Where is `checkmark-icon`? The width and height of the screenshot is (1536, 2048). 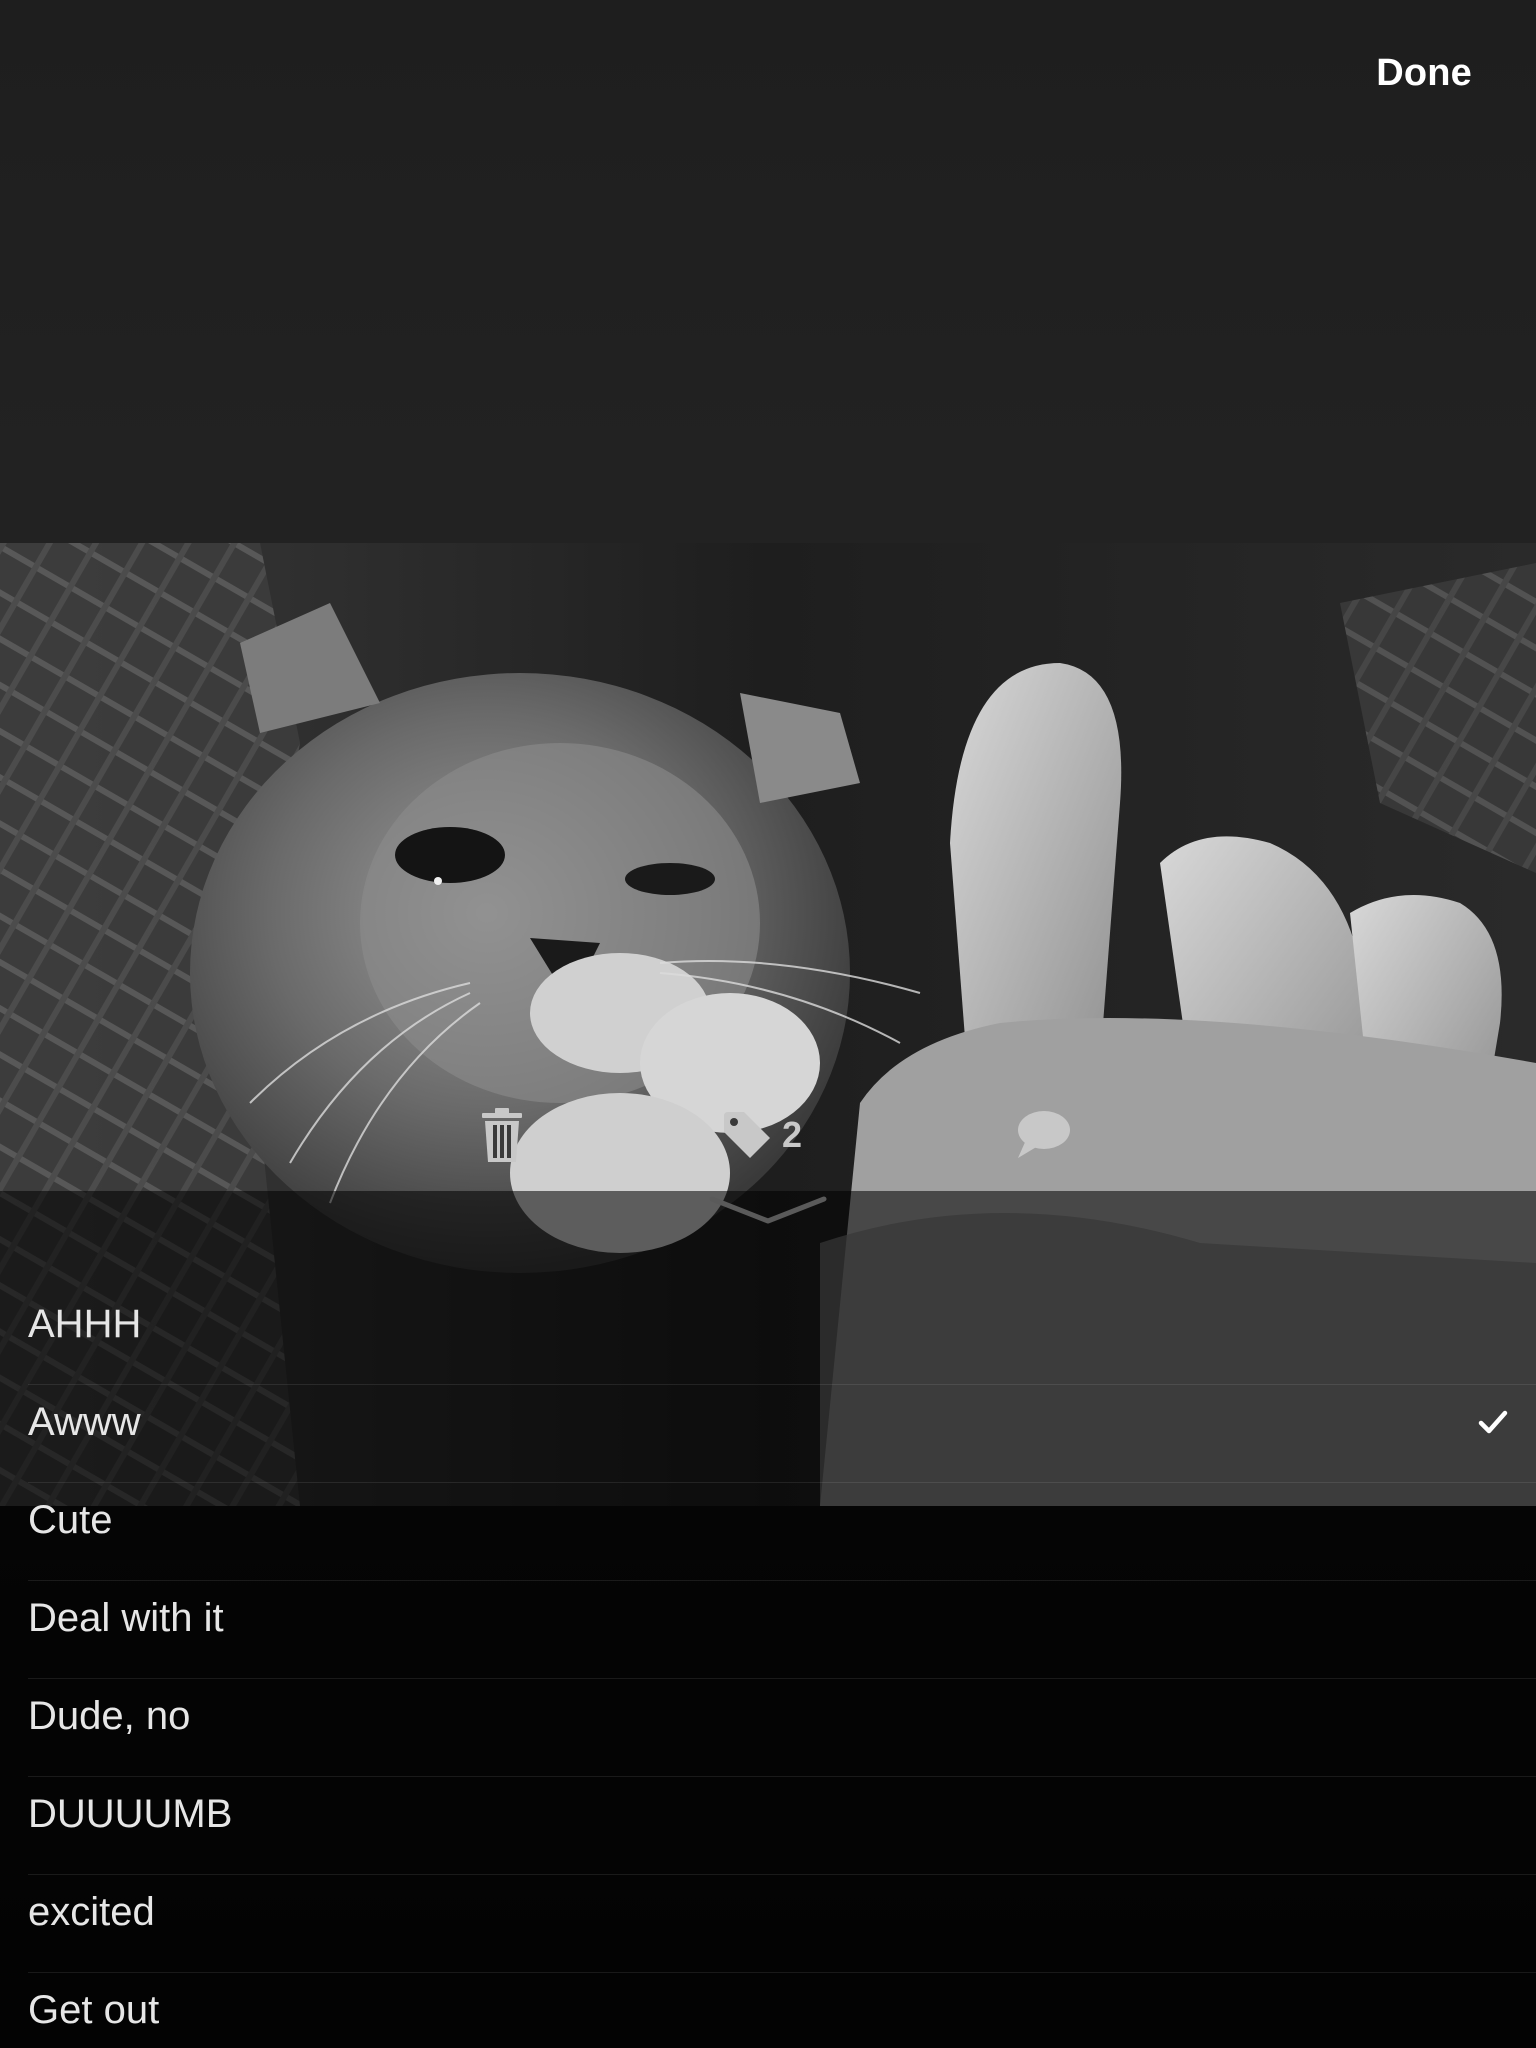 checkmark-icon is located at coordinates (1493, 1422).